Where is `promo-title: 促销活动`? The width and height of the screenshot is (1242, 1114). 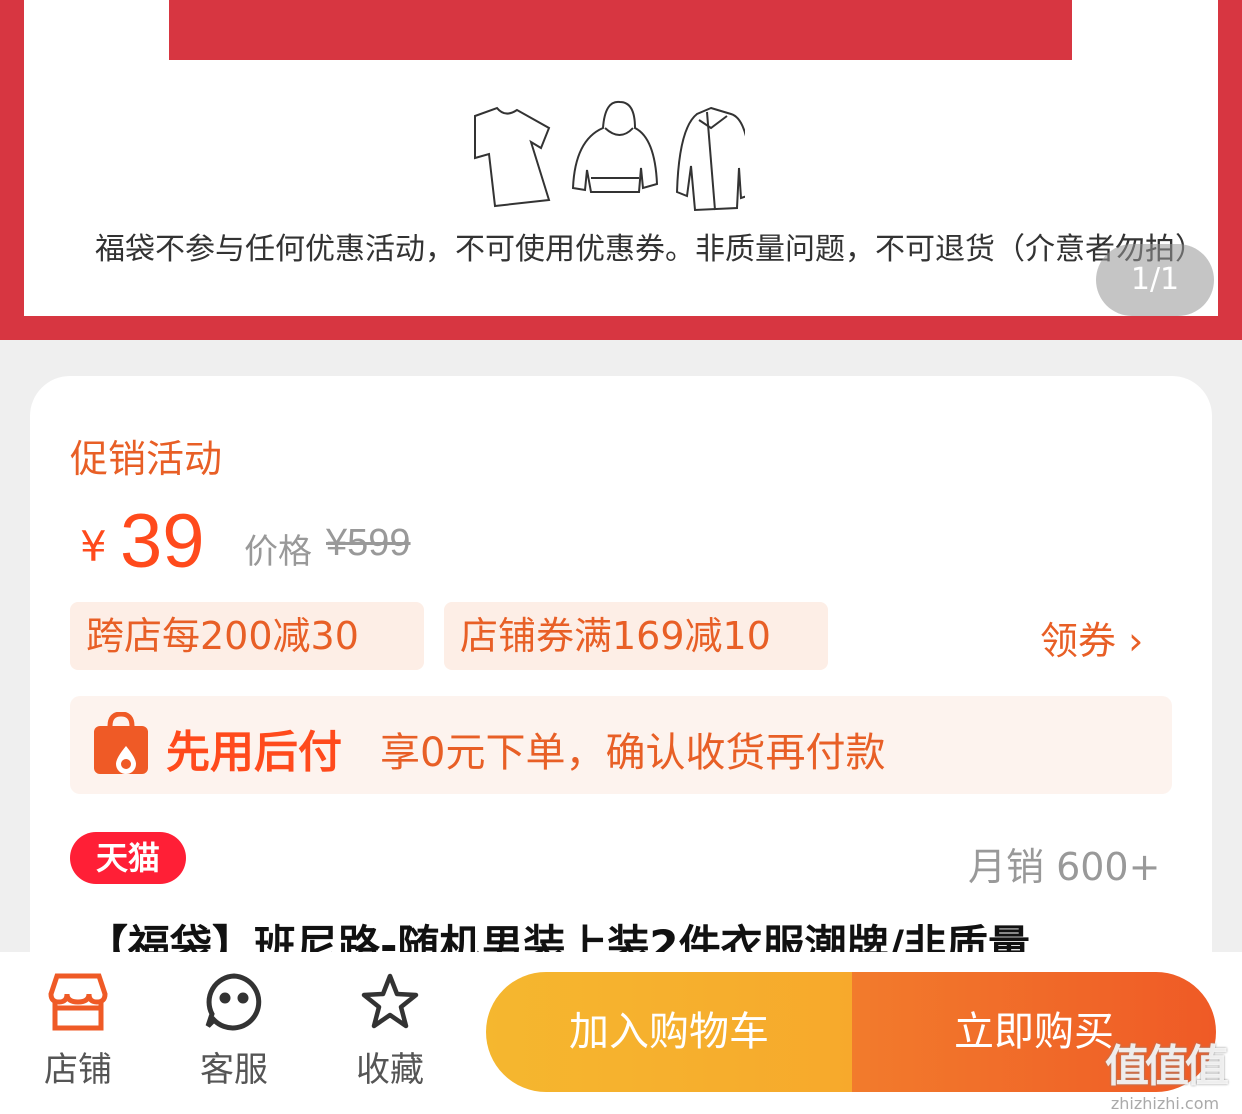
promo-title: 促销活动 is located at coordinates (146, 459).